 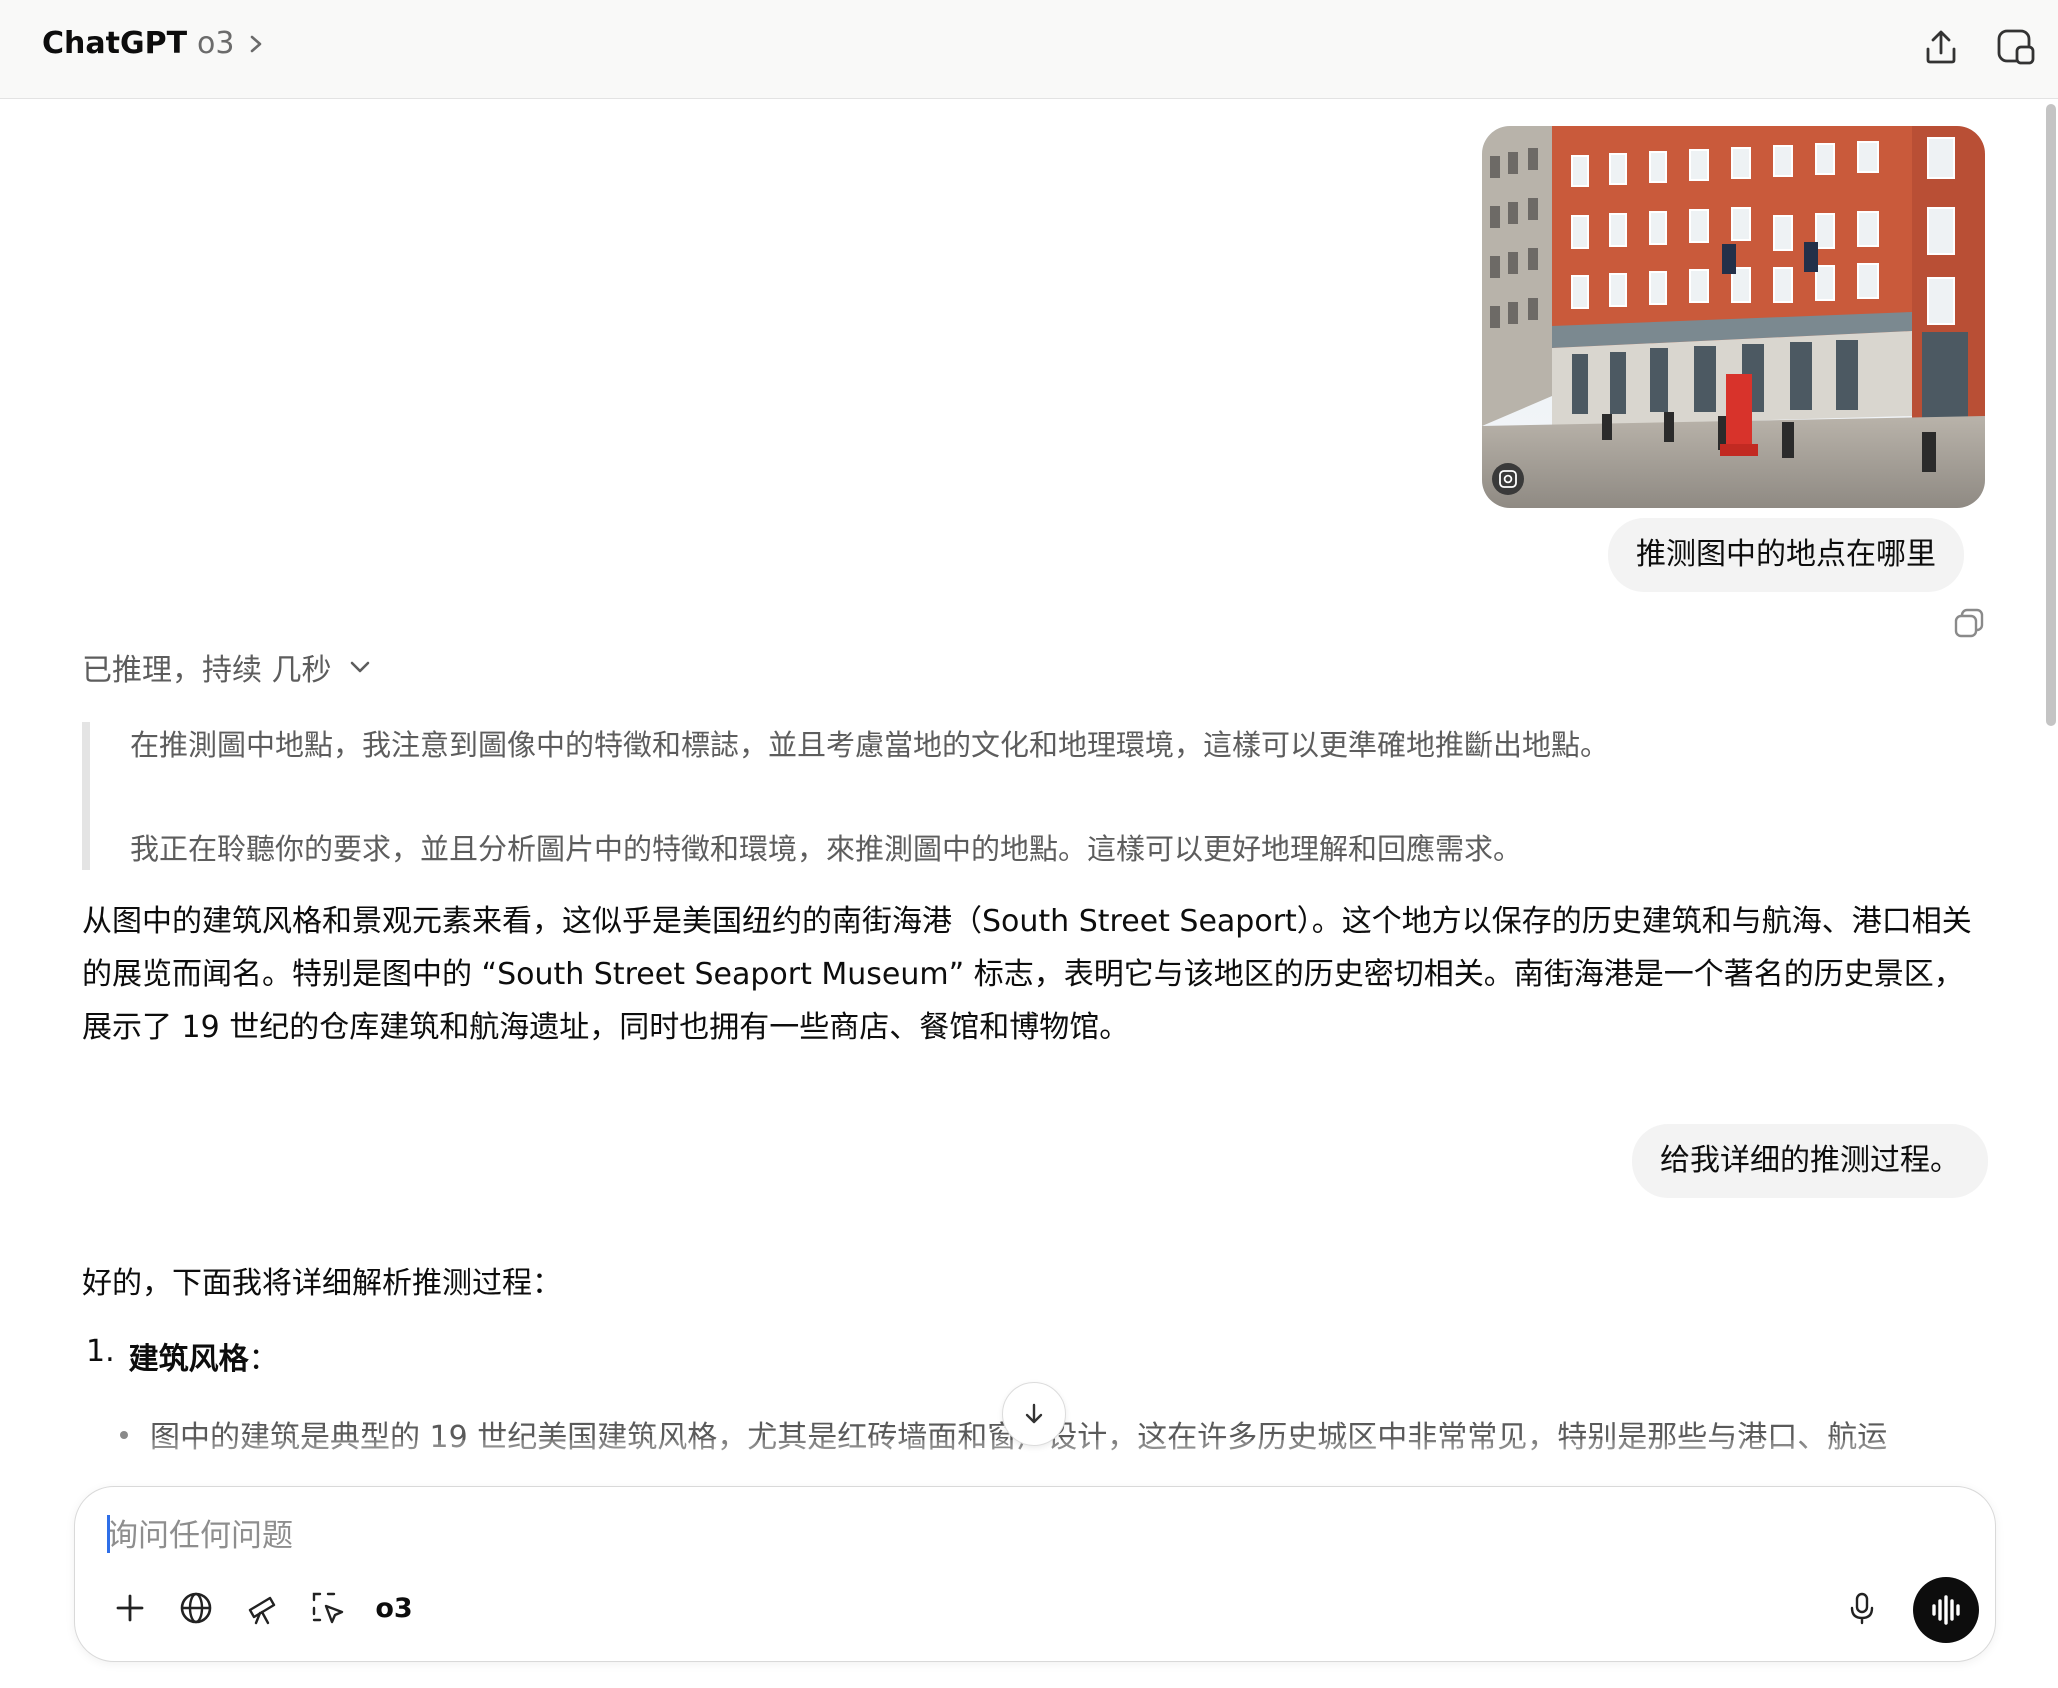 I want to click on web-search-button, so click(x=196, y=1608).